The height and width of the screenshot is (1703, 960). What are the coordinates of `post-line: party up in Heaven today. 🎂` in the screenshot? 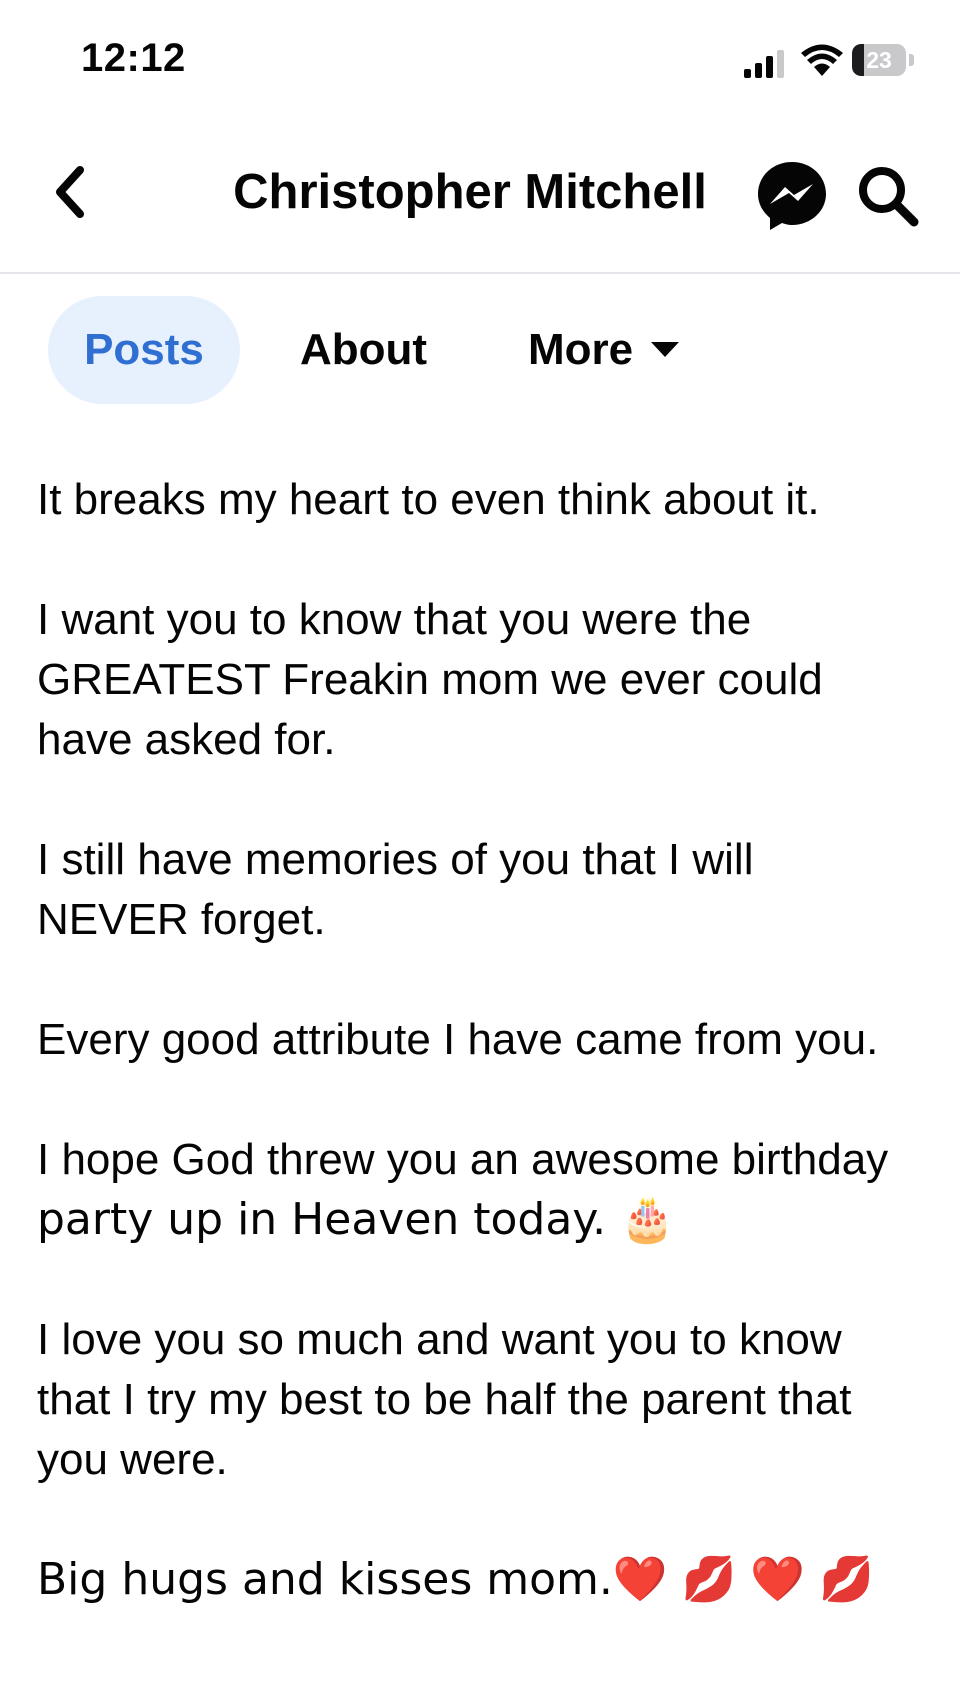 It's located at (356, 1219).